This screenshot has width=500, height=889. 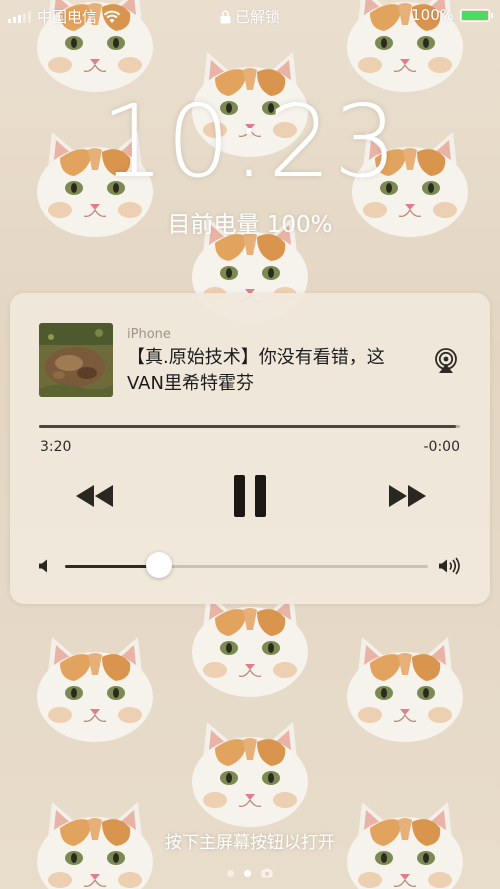 What do you see at coordinates (257, 17) in the screenshot?
I see `lock-status-label: 已解锁` at bounding box center [257, 17].